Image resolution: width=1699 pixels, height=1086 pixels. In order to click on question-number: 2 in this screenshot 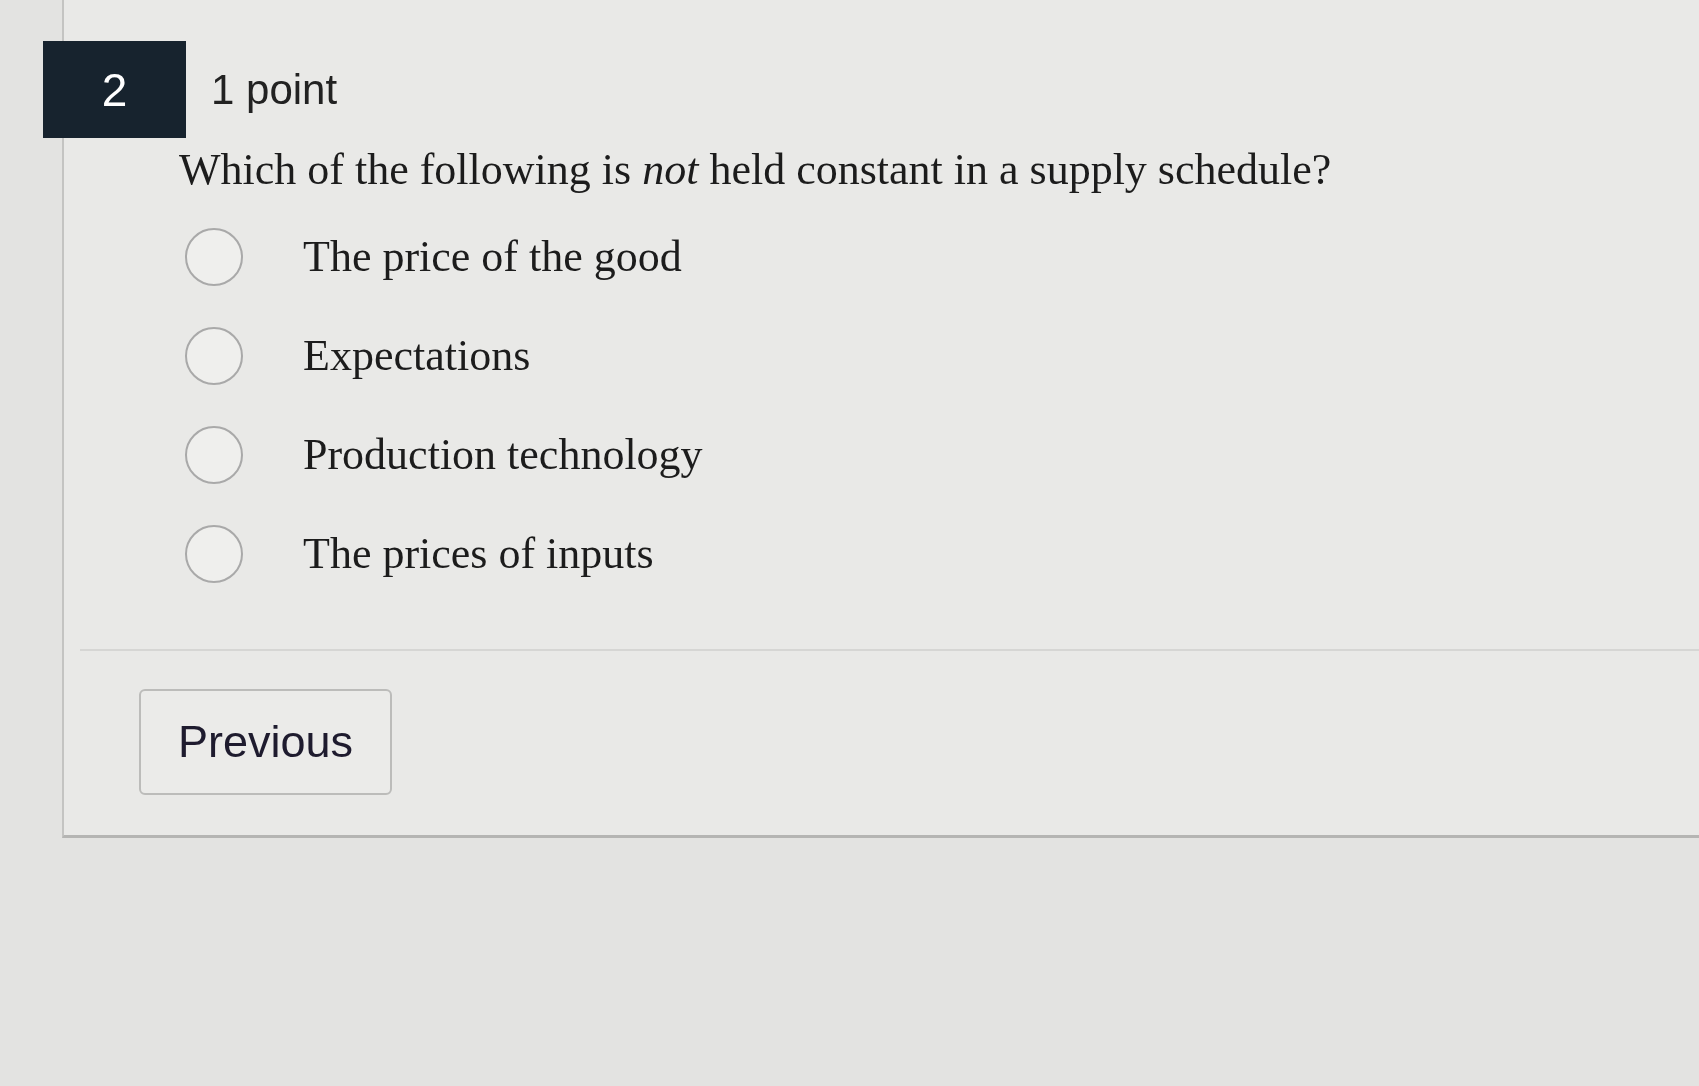, I will do `click(114, 89)`.